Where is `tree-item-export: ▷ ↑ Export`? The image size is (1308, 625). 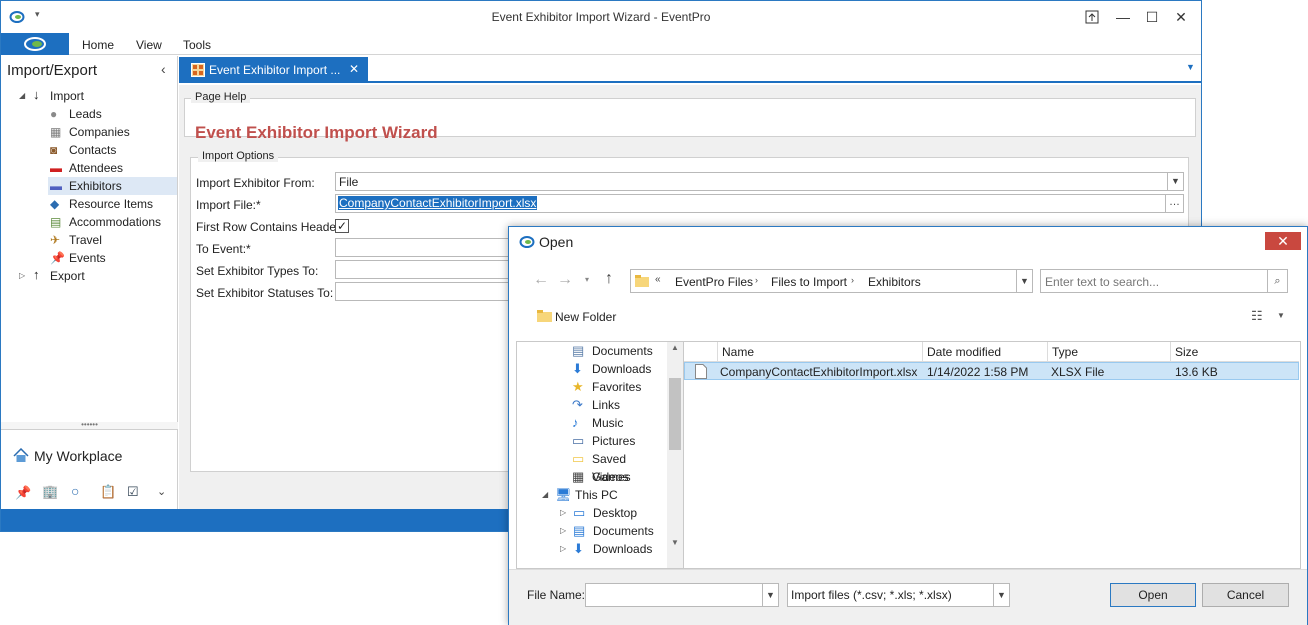 tree-item-export: ▷ ↑ Export is located at coordinates (94, 276).